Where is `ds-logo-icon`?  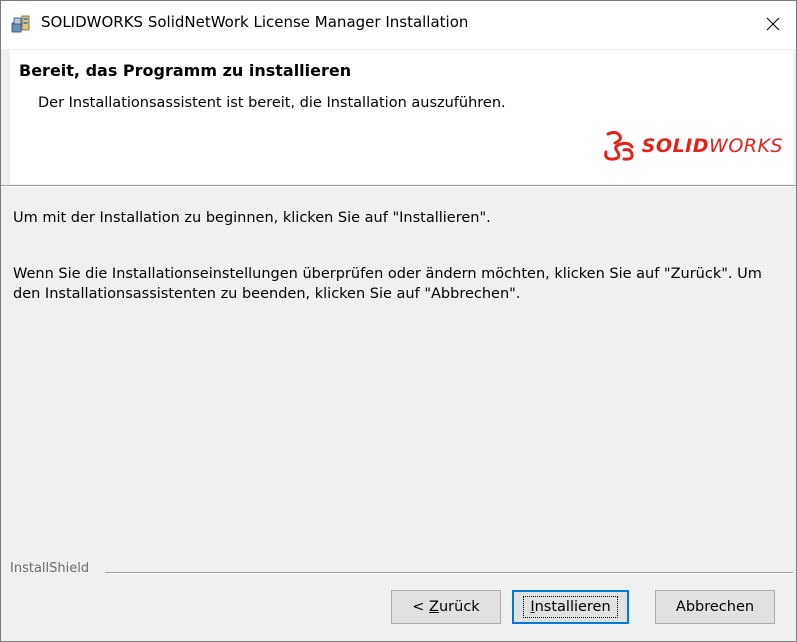 ds-logo-icon is located at coordinates (618, 145).